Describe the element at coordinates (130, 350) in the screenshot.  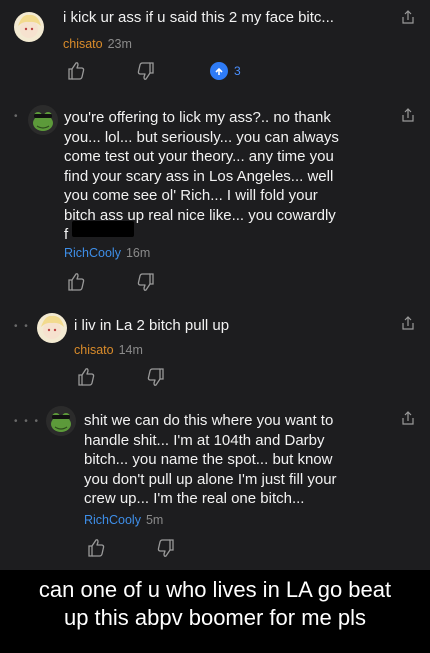
I see `comment-time: 14m` at that location.